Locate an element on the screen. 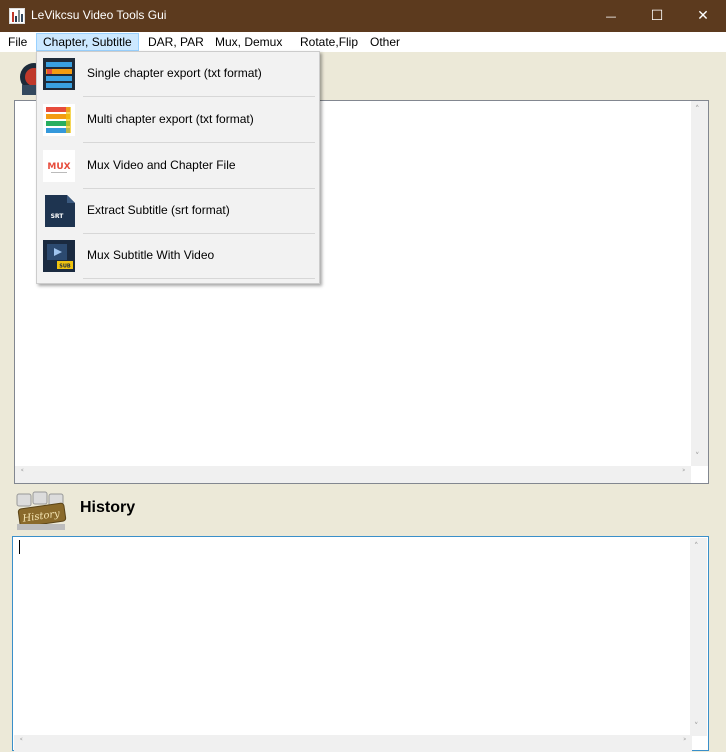  window-title: LeVikcsu Video Tools Gui is located at coordinates (99, 15).